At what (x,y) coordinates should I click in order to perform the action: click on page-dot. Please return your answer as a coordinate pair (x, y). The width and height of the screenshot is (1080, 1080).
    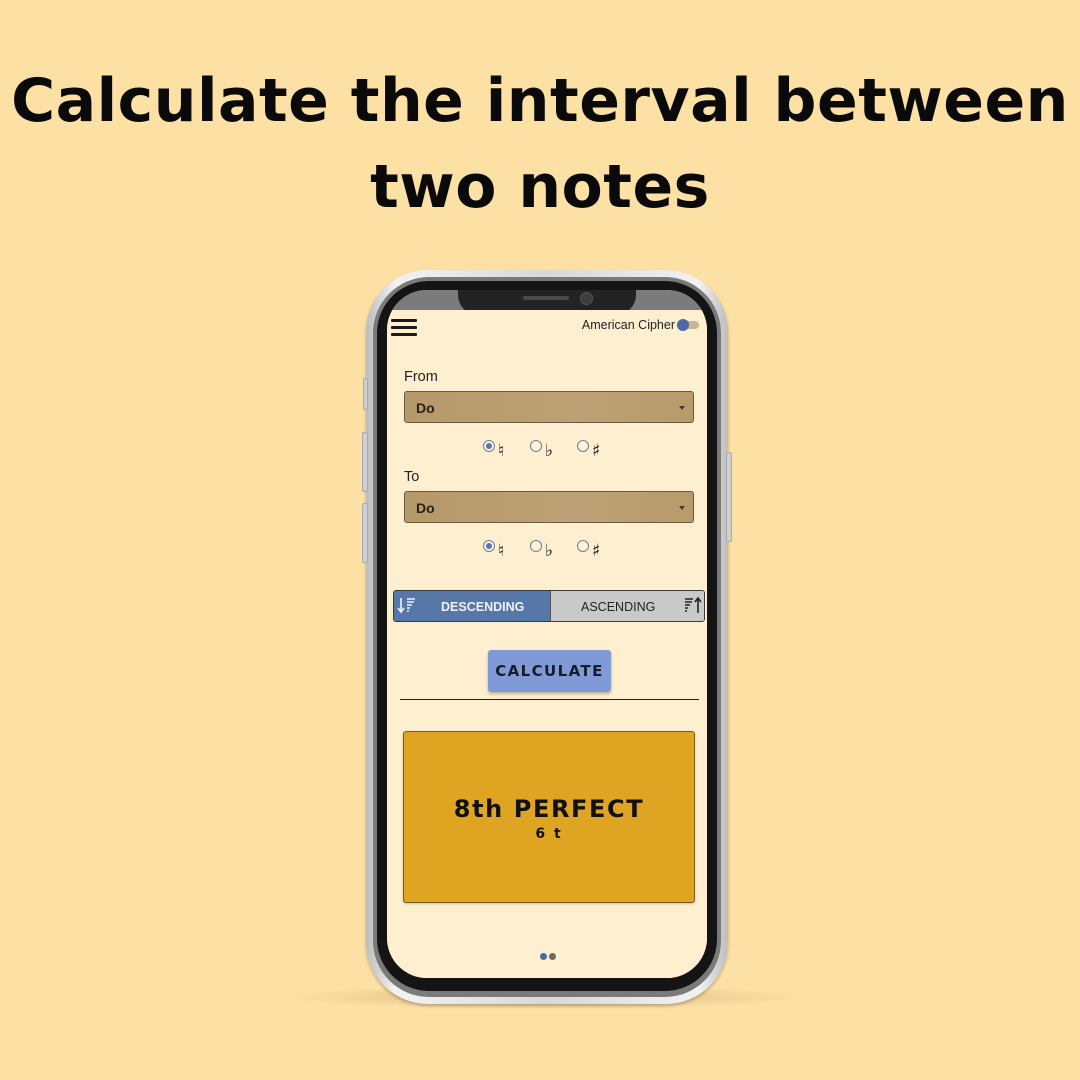
    Looking at the image, I should click on (552, 956).